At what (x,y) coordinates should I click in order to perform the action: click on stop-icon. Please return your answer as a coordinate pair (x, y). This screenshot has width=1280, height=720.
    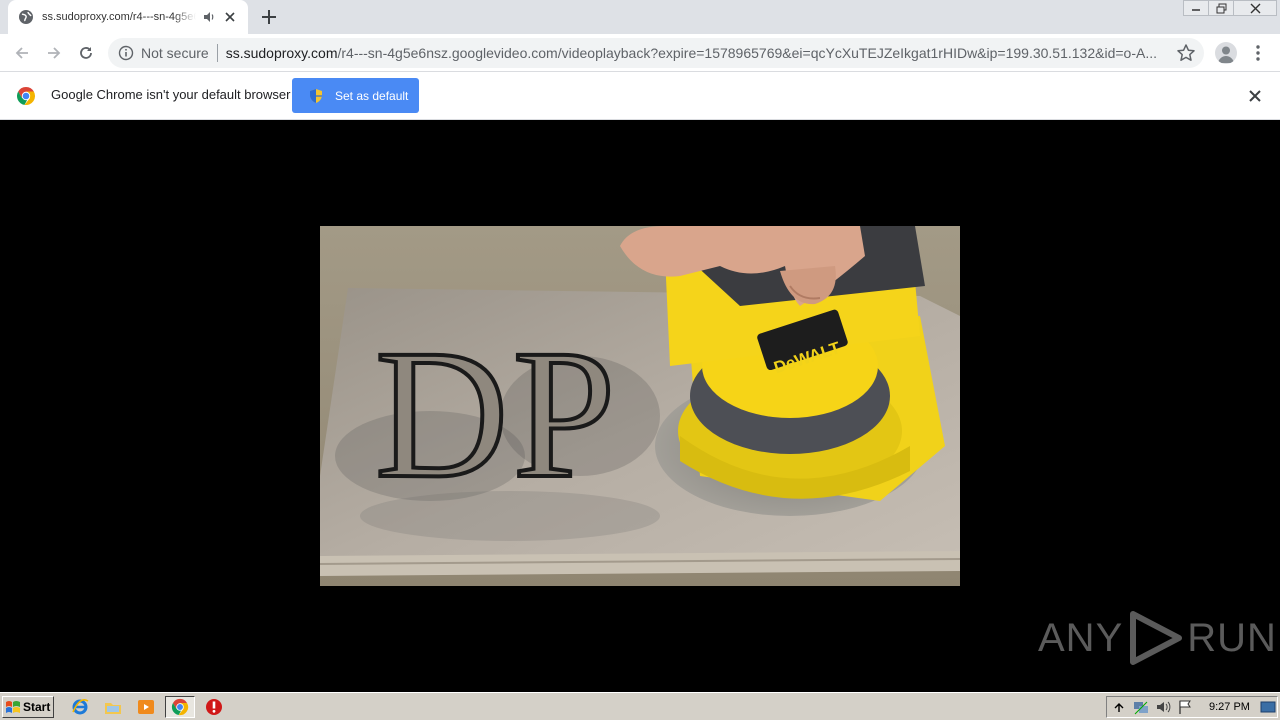
    Looking at the image, I should click on (214, 707).